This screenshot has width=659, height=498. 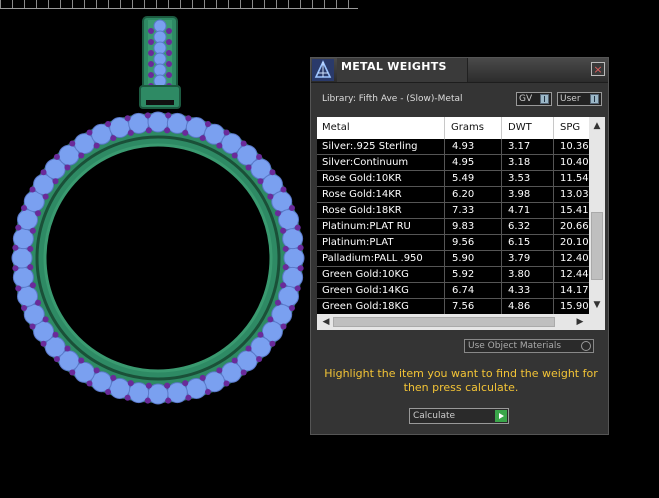 I want to click on metal-cell: Silver:Continuum, so click(x=365, y=162).